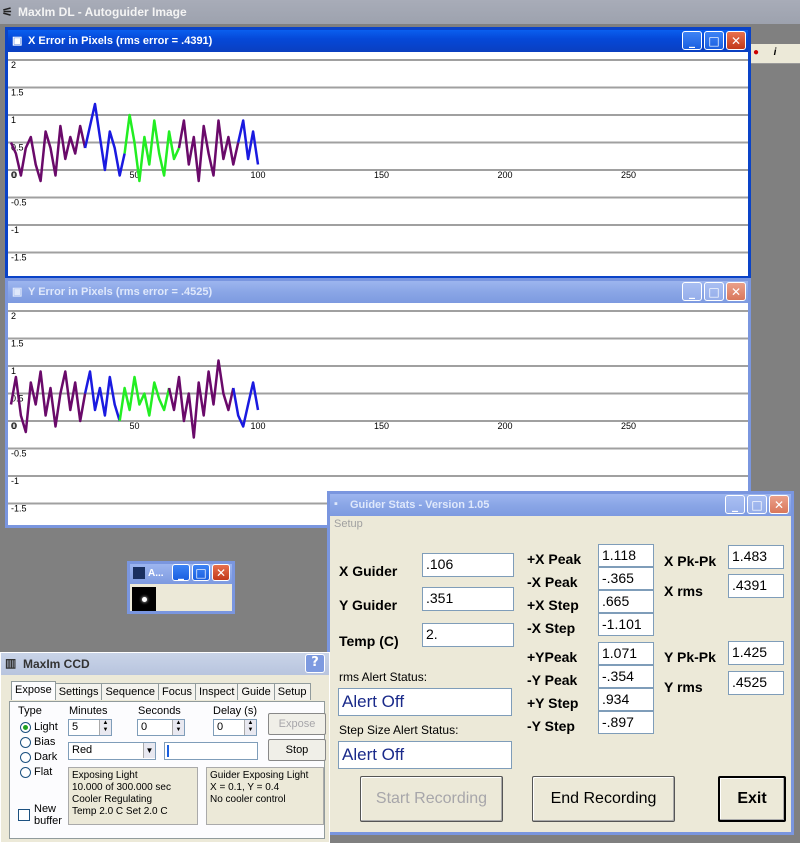 The image size is (800, 843). I want to click on nx-step-field: -1.101, so click(626, 624).